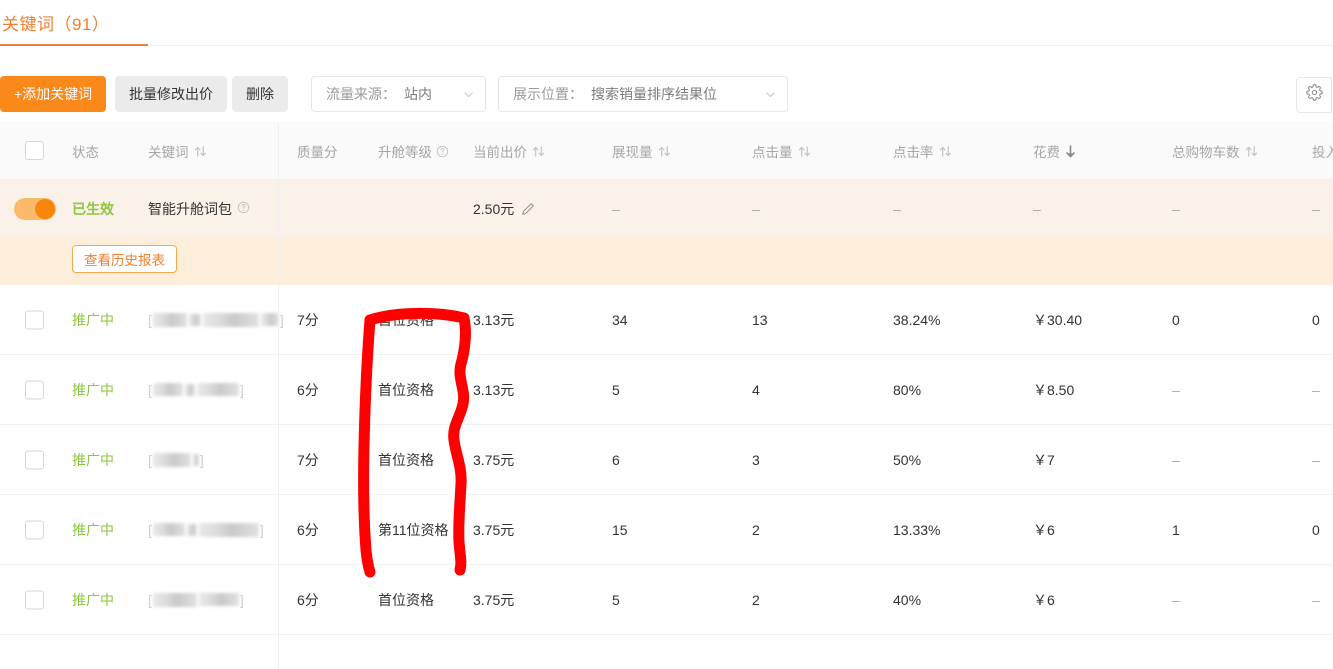 The image size is (1333, 669). What do you see at coordinates (500, 152) in the screenshot?
I see `column-header-label: 当前出价` at bounding box center [500, 152].